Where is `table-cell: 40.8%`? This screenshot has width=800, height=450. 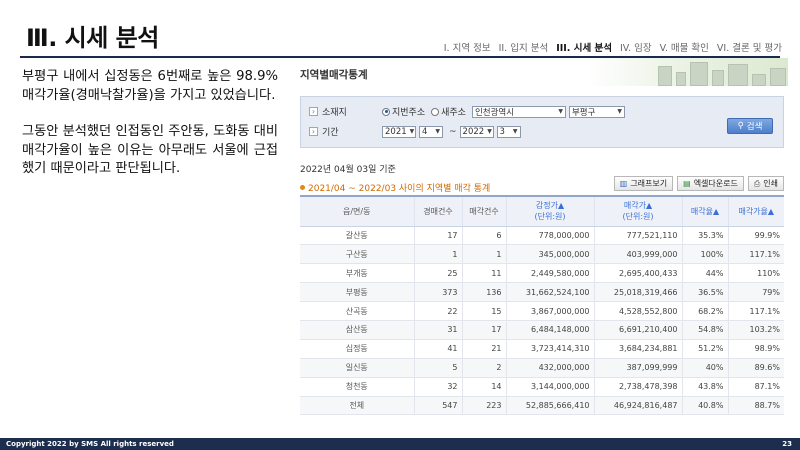
table-cell: 40.8% is located at coordinates (704, 406).